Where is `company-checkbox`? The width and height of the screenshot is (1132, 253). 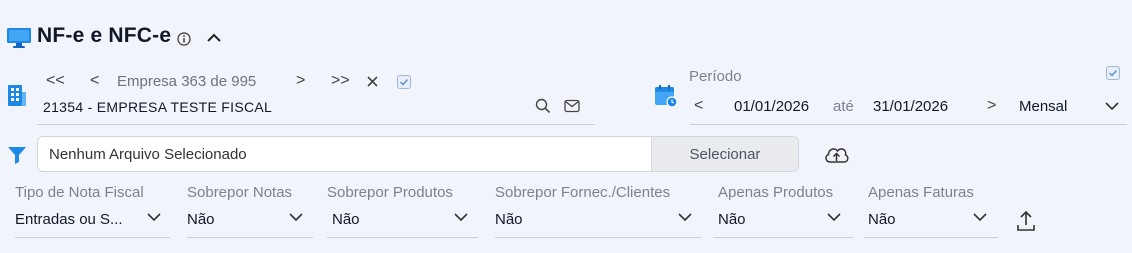
company-checkbox is located at coordinates (404, 82).